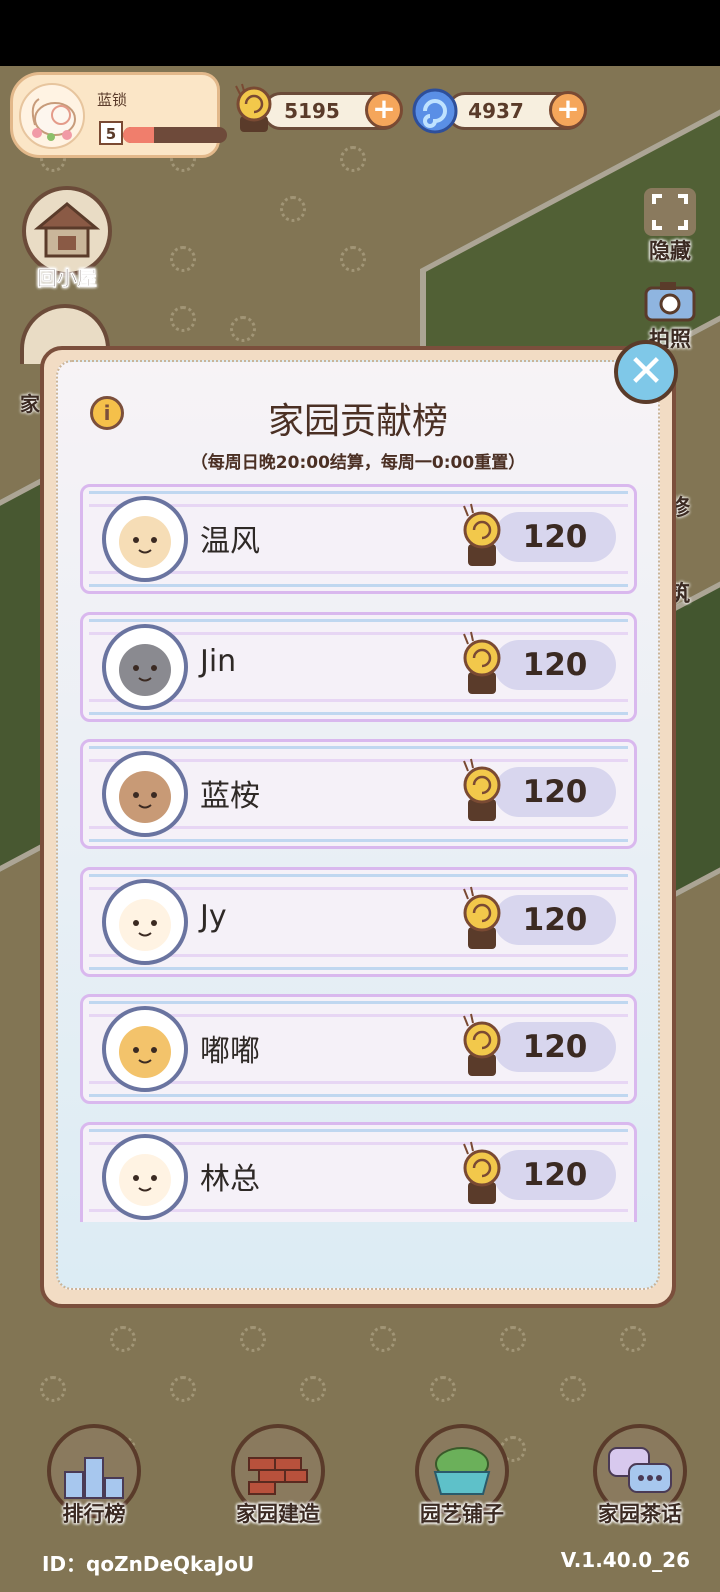 This screenshot has height=1592, width=720. What do you see at coordinates (230, 1051) in the screenshot?
I see `player-name: 嘟嘟` at bounding box center [230, 1051].